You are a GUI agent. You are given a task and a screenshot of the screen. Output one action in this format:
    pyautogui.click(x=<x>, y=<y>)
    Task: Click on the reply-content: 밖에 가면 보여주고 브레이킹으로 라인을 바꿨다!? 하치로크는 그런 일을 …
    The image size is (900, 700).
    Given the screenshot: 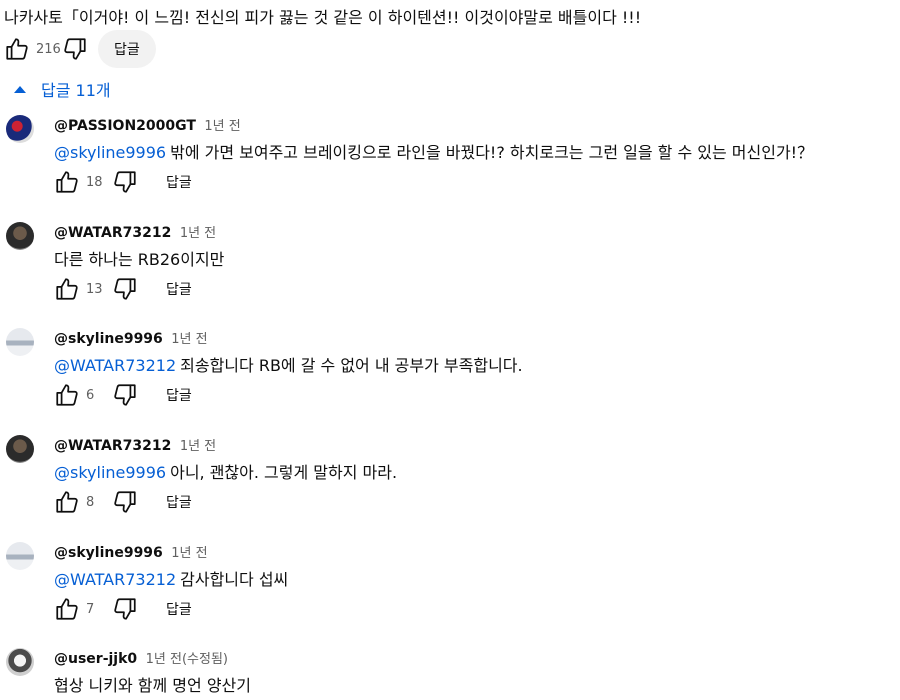 What is the action you would take?
    pyautogui.click(x=492, y=152)
    